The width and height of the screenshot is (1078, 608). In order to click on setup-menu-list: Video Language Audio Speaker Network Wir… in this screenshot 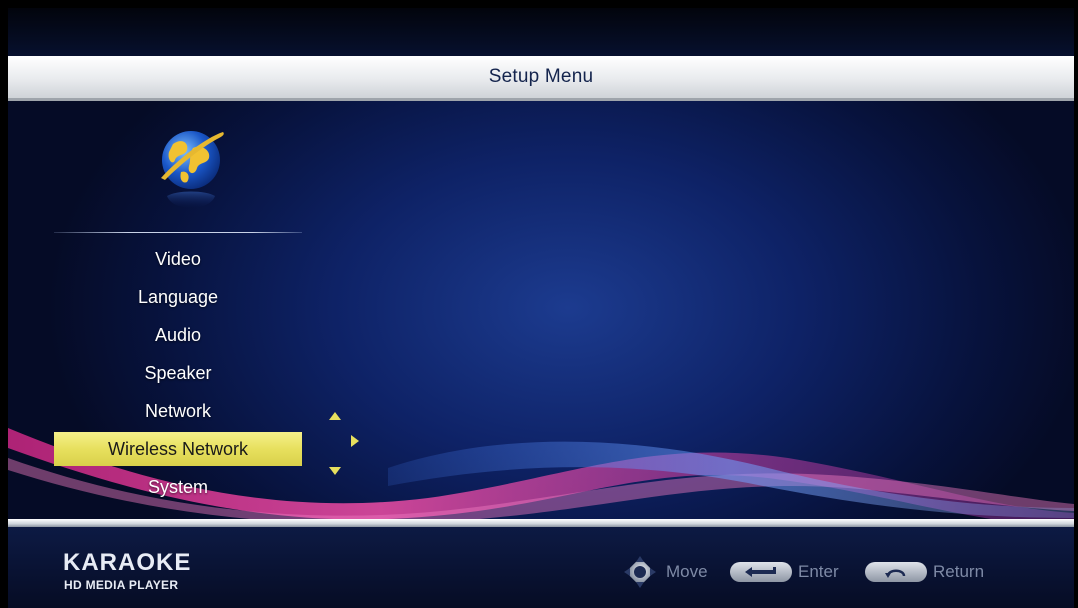, I will do `click(178, 373)`.